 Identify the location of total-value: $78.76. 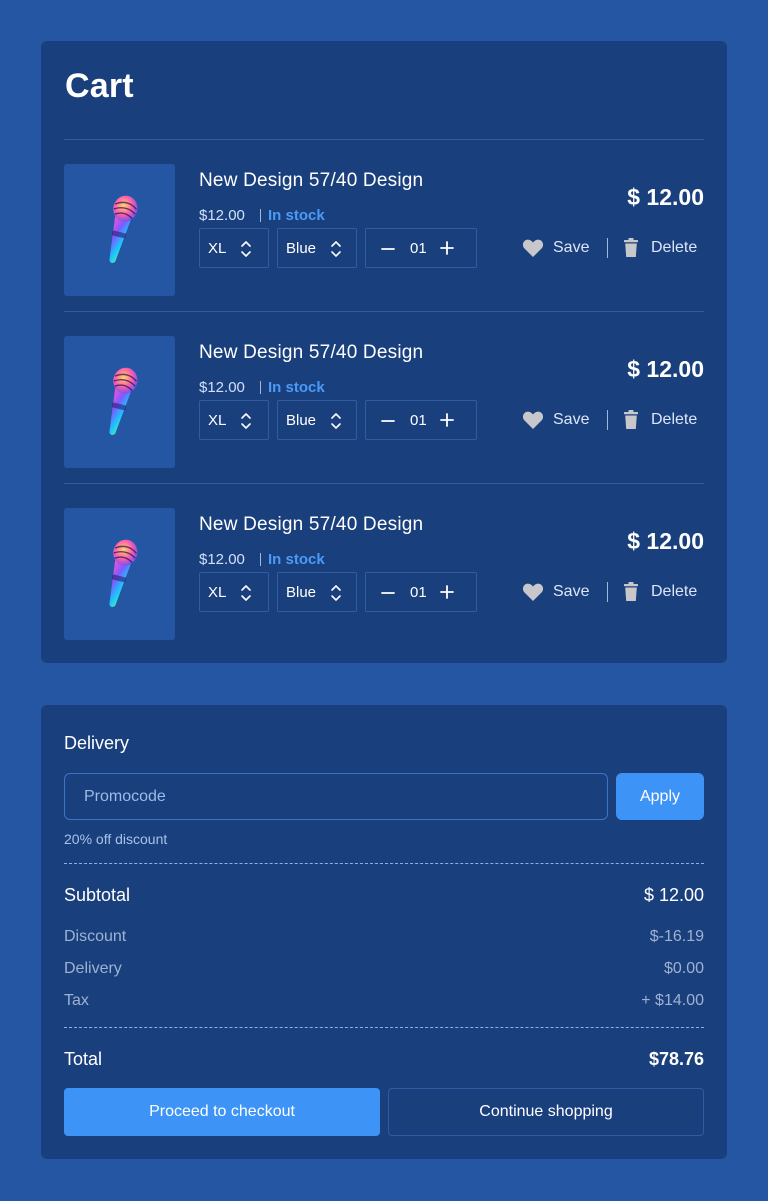
(676, 1059).